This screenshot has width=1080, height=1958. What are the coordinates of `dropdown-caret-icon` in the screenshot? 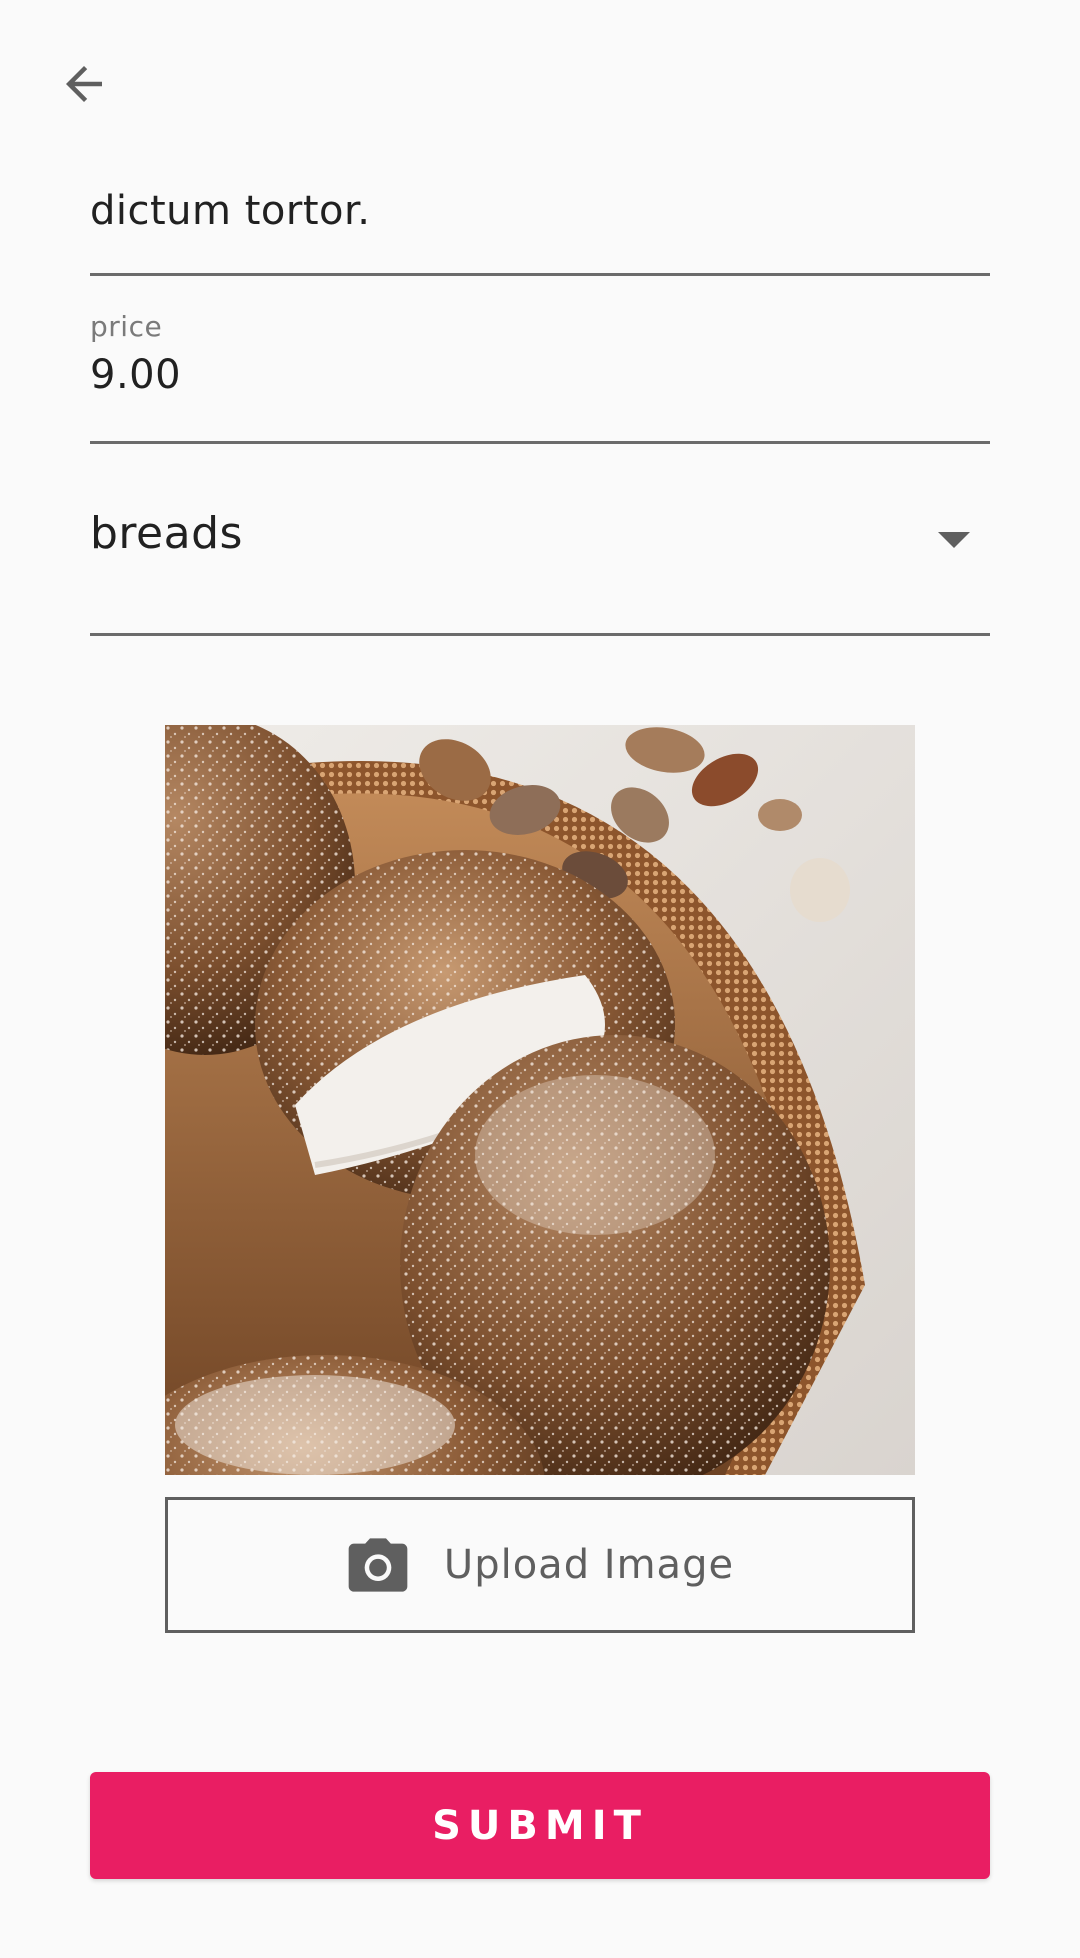 It's located at (954, 540).